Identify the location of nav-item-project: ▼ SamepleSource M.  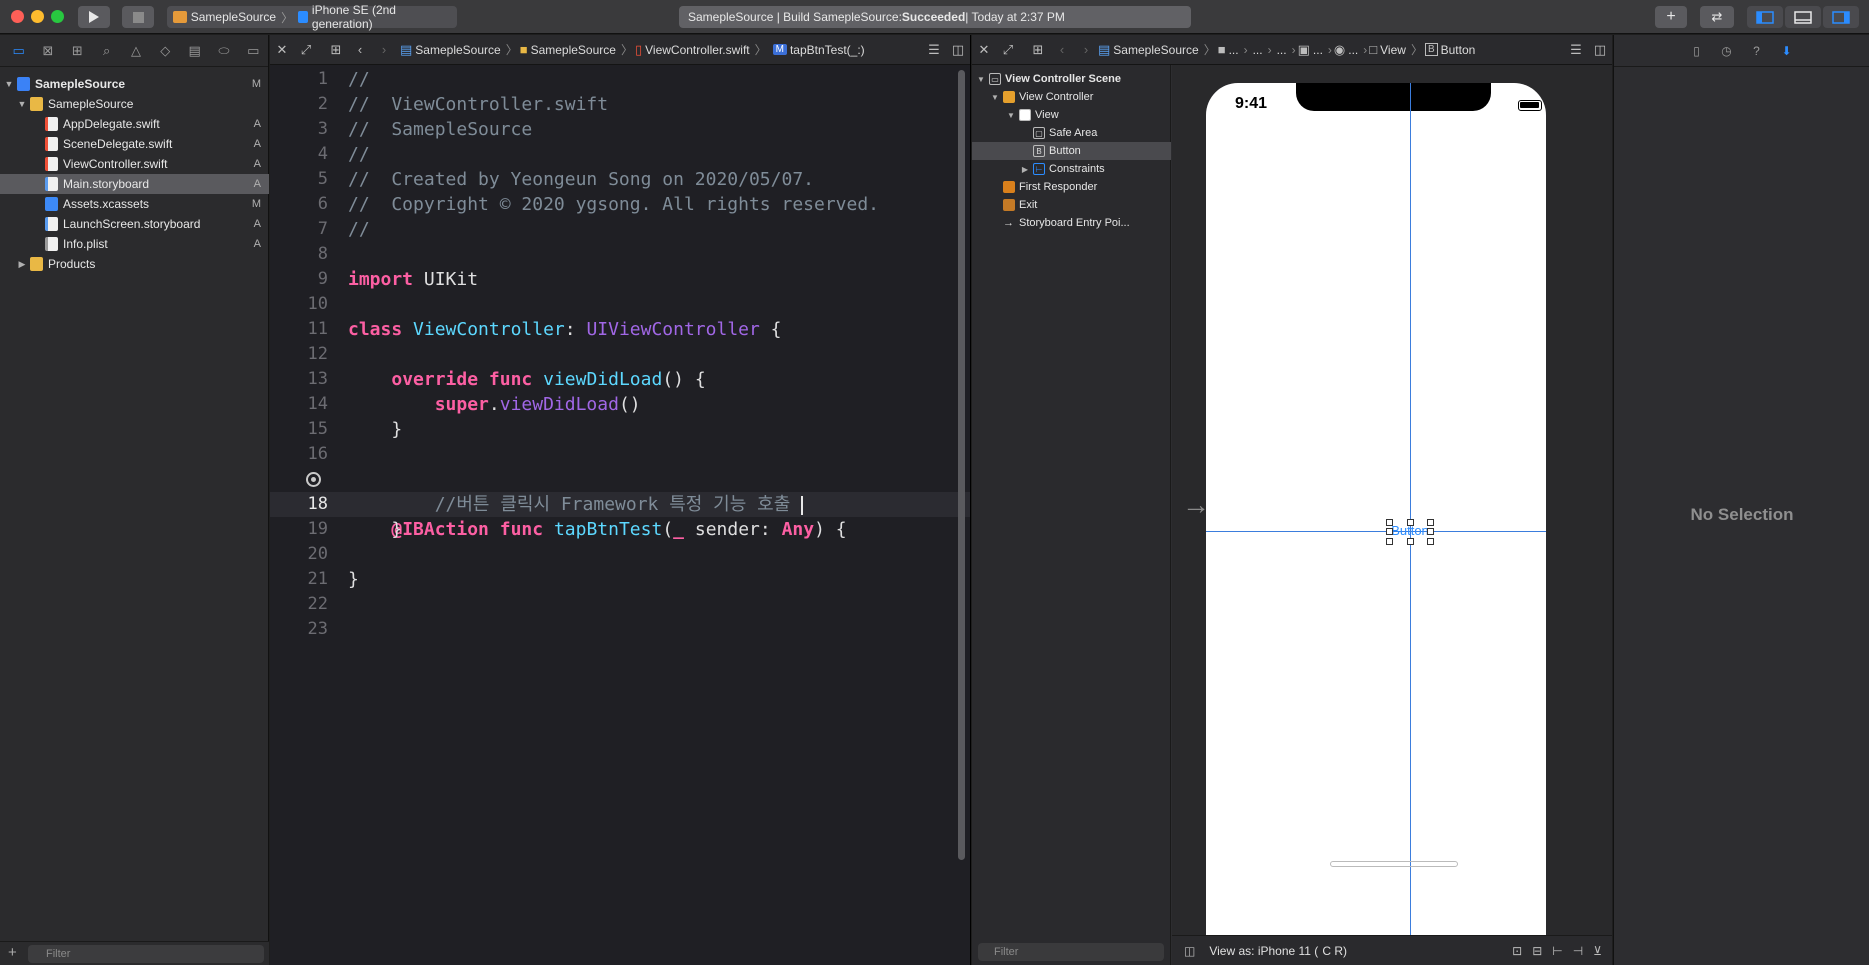
(134, 84).